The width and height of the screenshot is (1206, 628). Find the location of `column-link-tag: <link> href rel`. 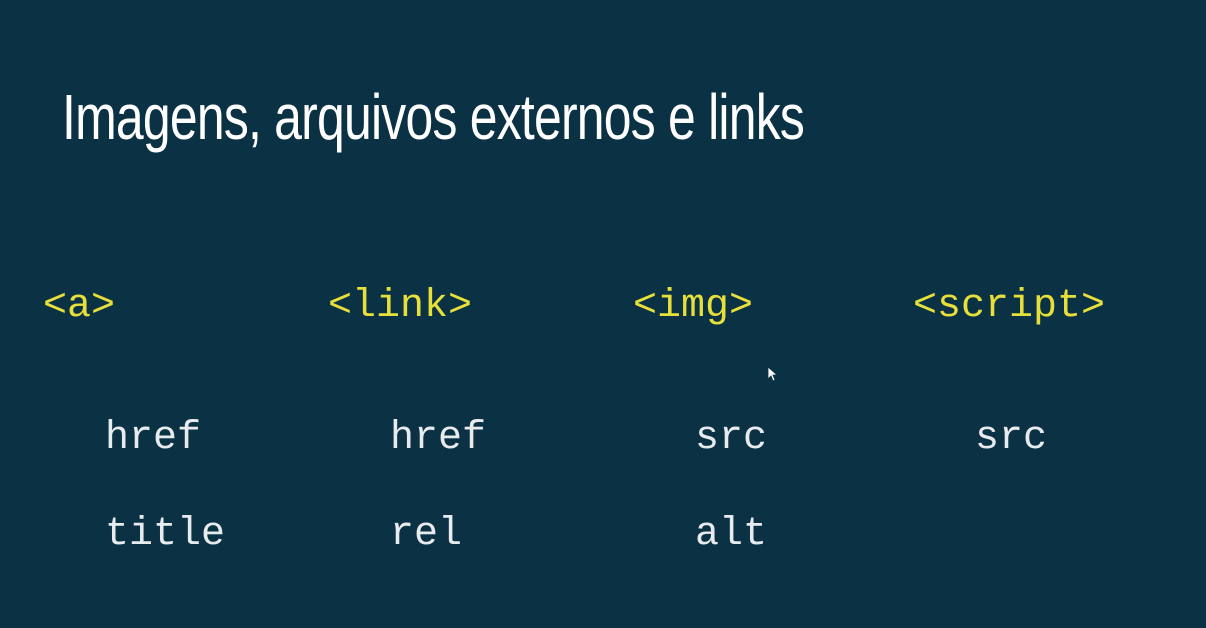

column-link-tag: <link> href rel is located at coordinates (407, 435).